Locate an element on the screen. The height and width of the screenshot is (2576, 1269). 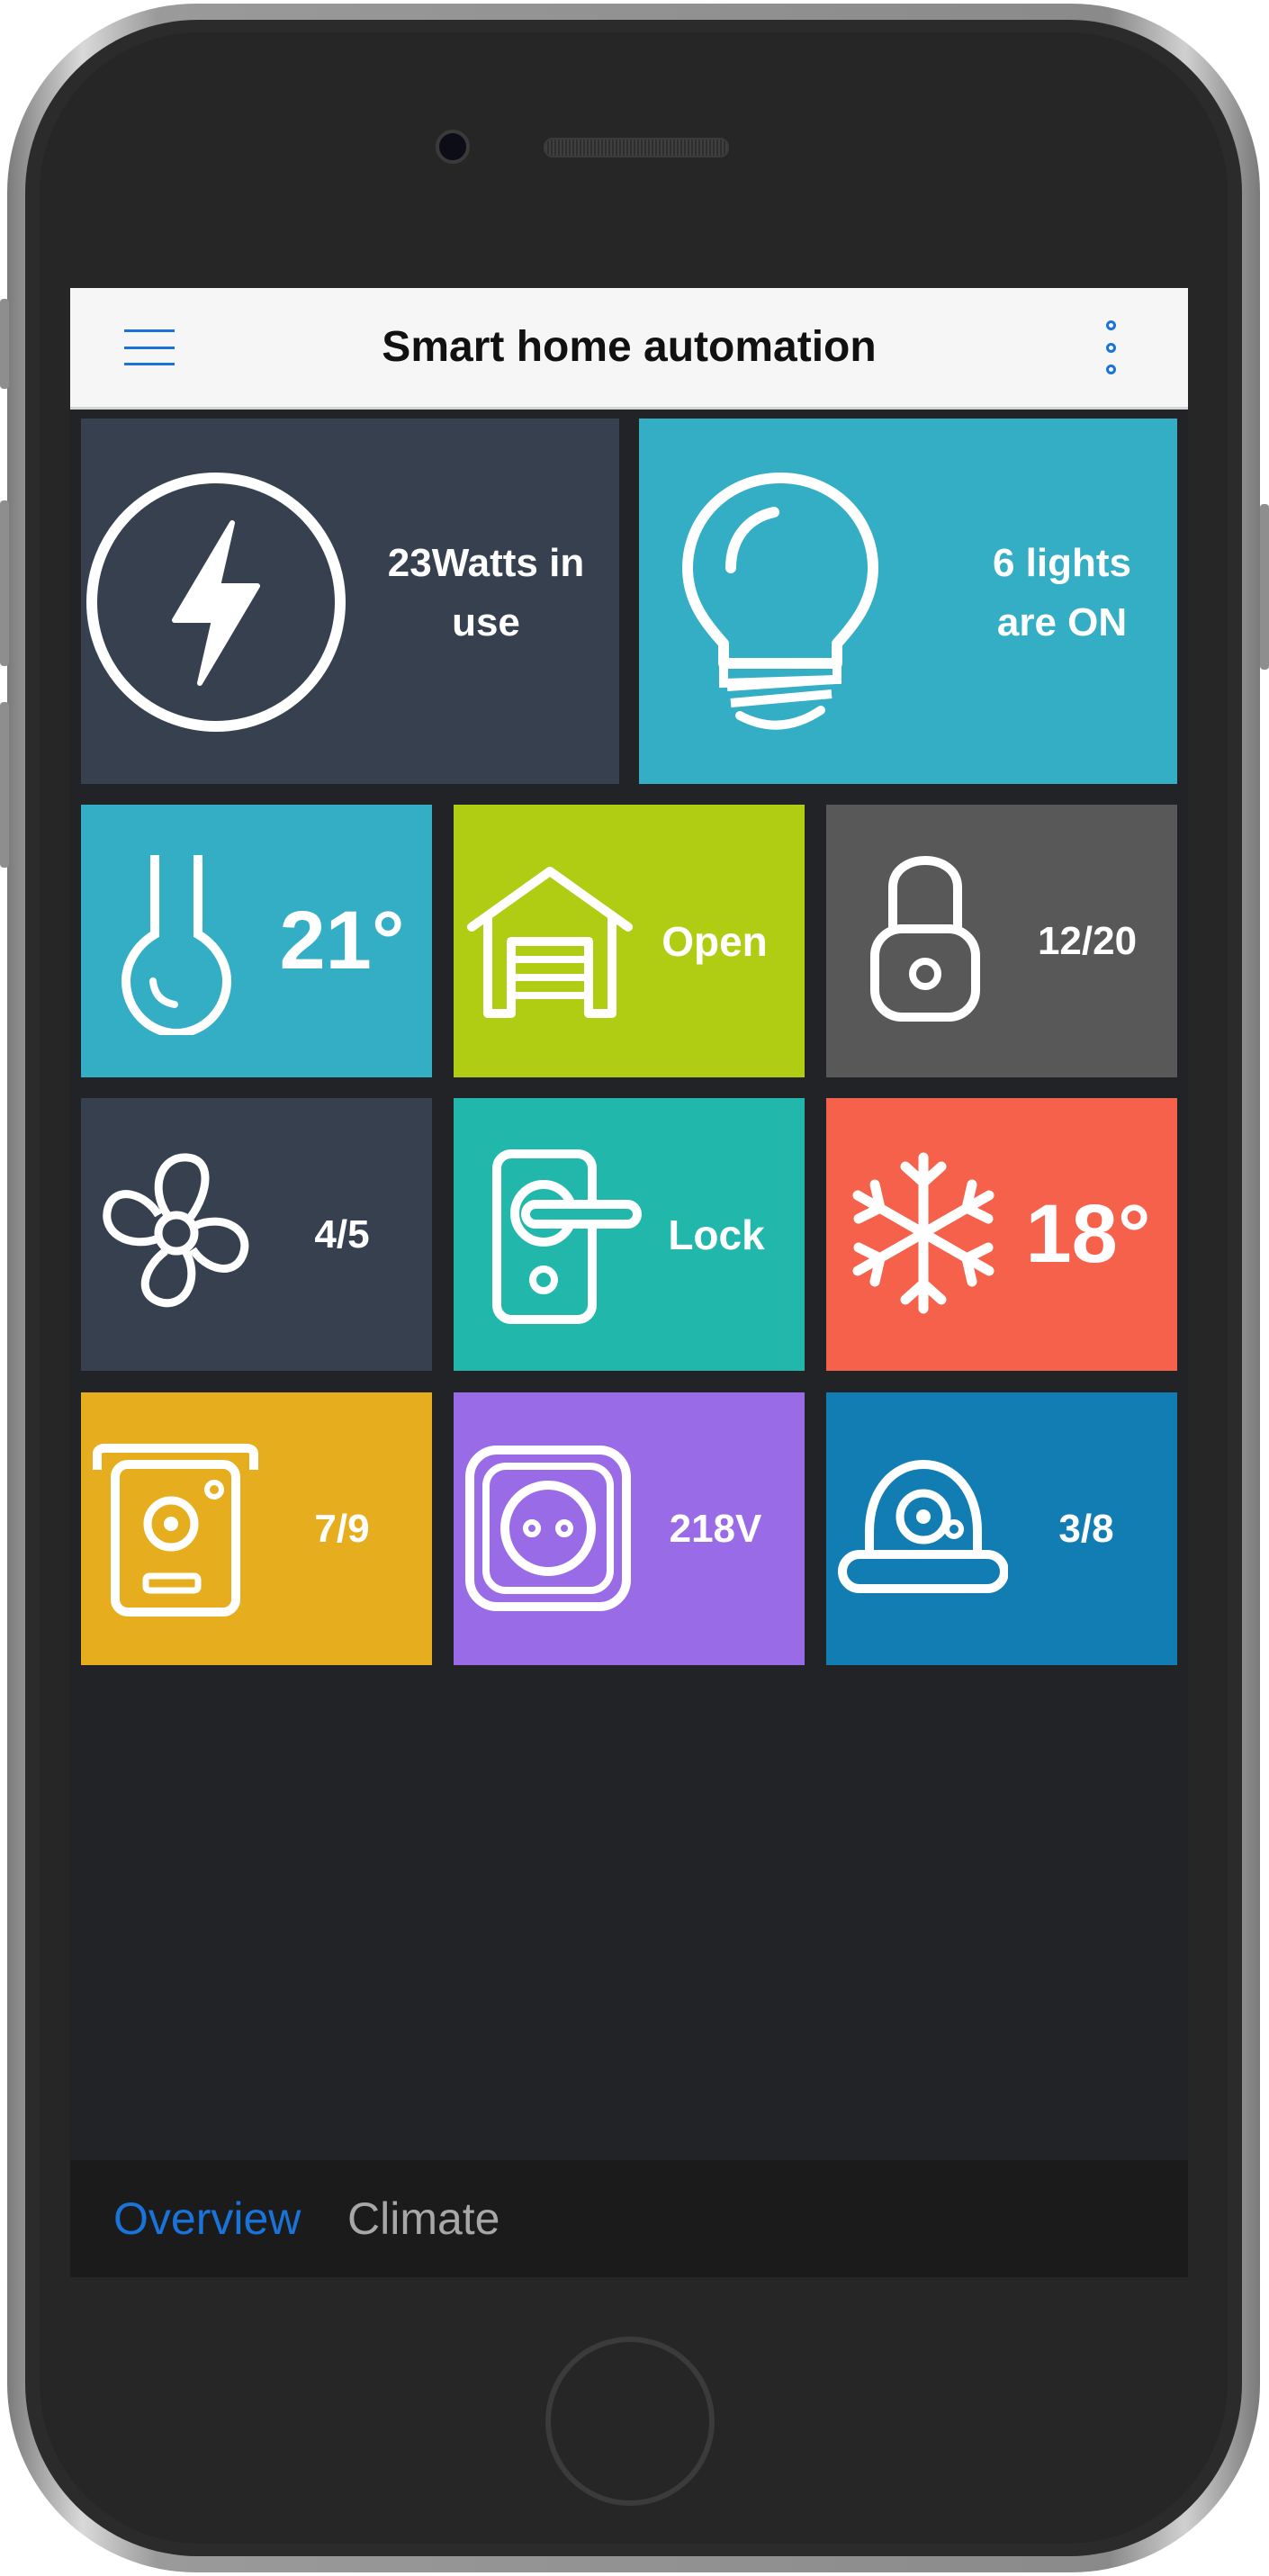
garage-icon is located at coordinates (550, 942).